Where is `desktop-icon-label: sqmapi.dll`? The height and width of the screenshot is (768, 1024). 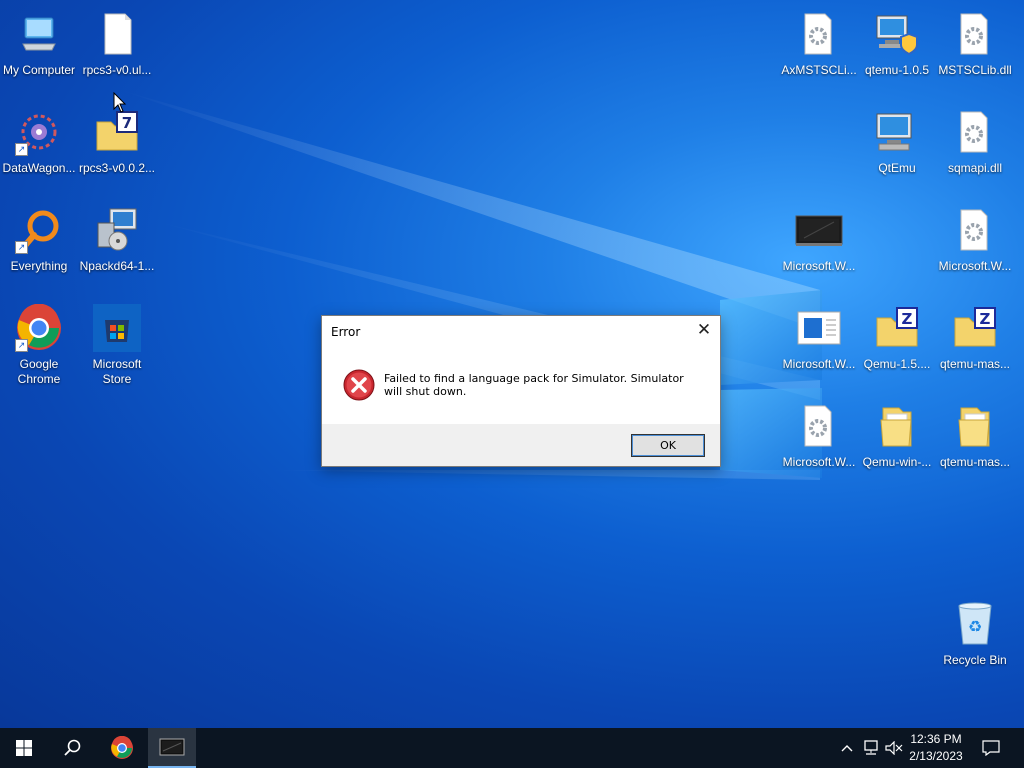
desktop-icon-label: sqmapi.dll is located at coordinates (975, 168).